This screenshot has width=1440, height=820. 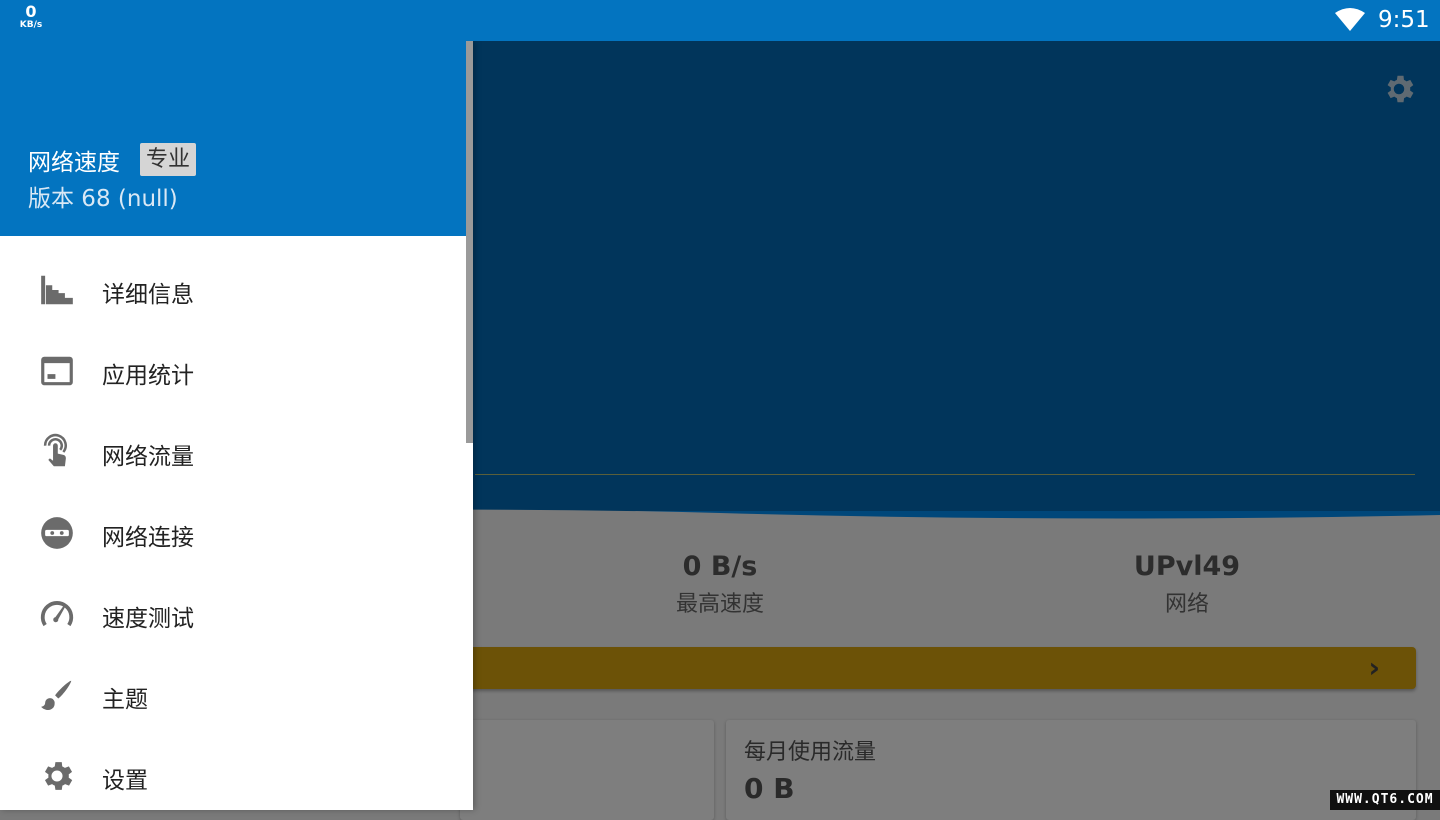 What do you see at coordinates (31, 11) in the screenshot?
I see `net-speed-value: 0` at bounding box center [31, 11].